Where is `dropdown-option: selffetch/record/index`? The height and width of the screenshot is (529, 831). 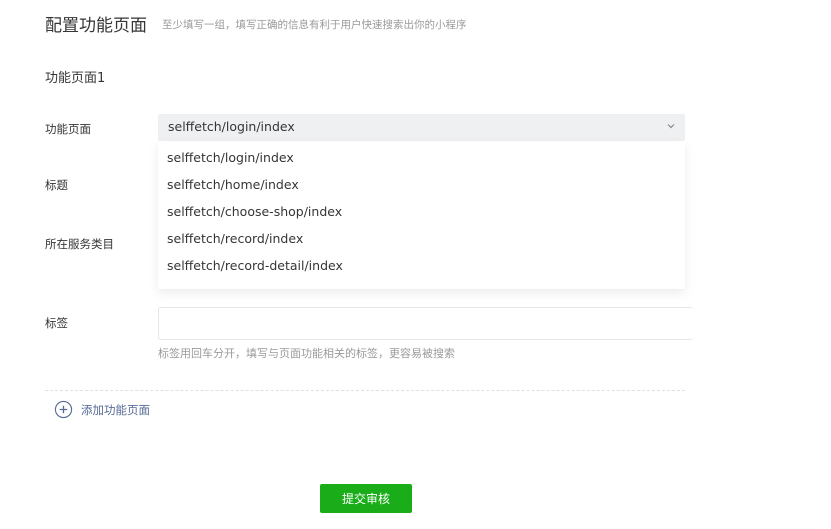
dropdown-option: selffetch/record/index is located at coordinates (421, 241).